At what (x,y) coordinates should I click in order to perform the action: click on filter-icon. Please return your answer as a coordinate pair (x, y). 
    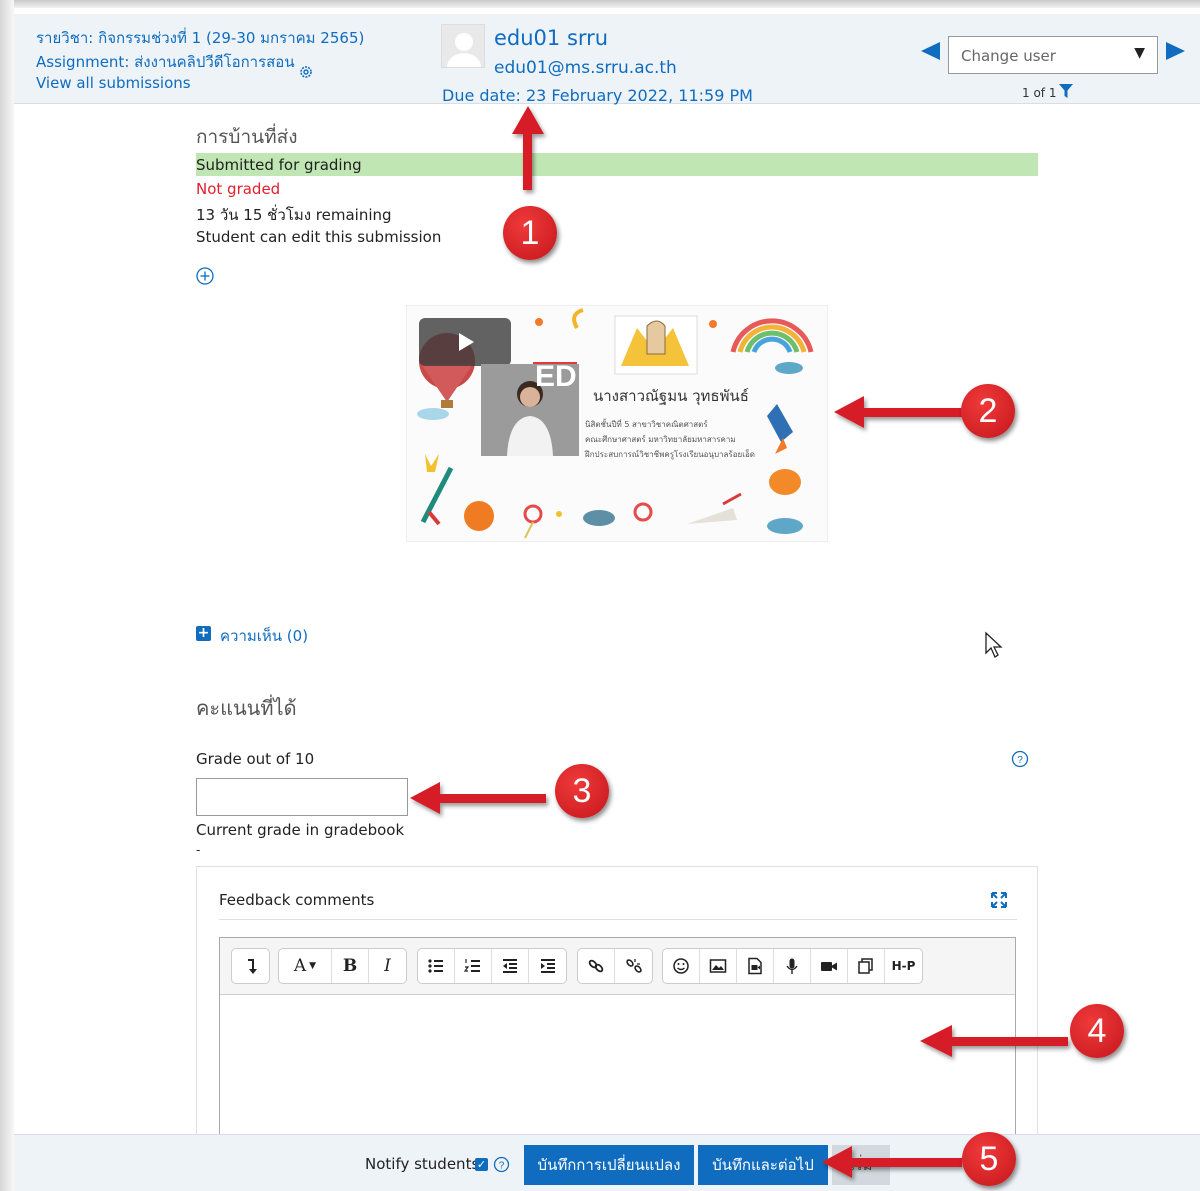
    Looking at the image, I should click on (1066, 91).